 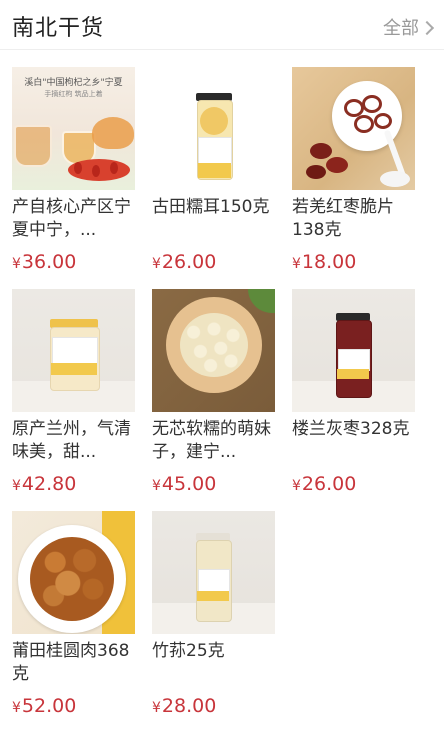 I want to click on section-header: 南北干货 全部, so click(x=222, y=25).